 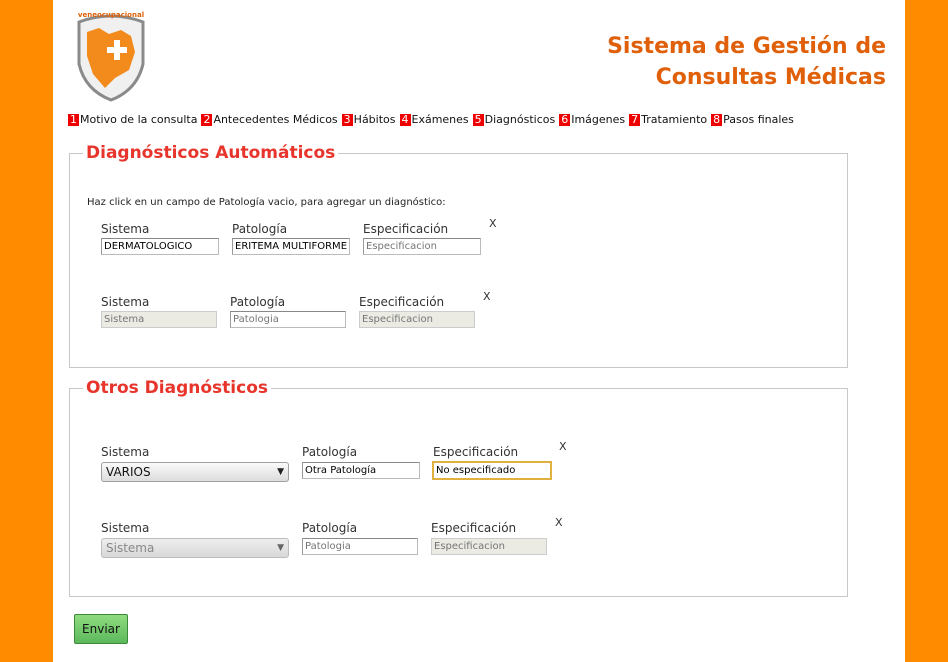 What do you see at coordinates (520, 119) in the screenshot?
I see `step-label: Diagnósticos` at bounding box center [520, 119].